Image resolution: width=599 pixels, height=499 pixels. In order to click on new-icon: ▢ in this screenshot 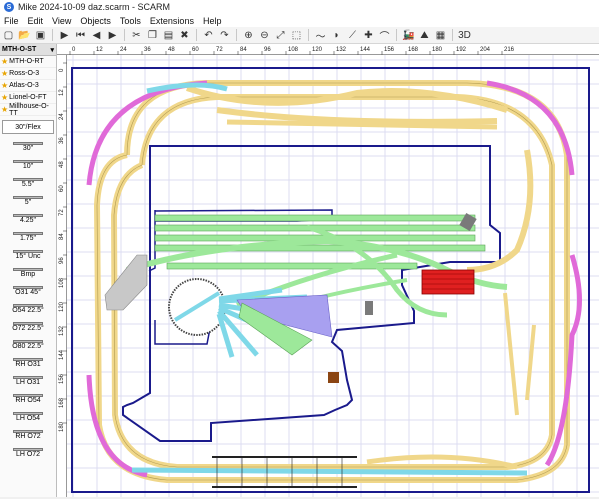, I will do `click(8, 35)`.